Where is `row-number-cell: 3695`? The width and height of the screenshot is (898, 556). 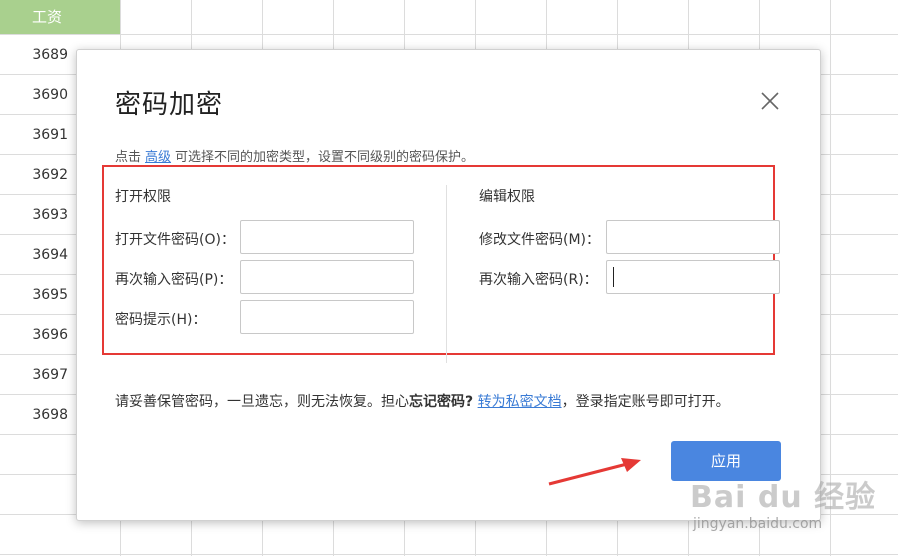
row-number-cell: 3695 is located at coordinates (34, 295).